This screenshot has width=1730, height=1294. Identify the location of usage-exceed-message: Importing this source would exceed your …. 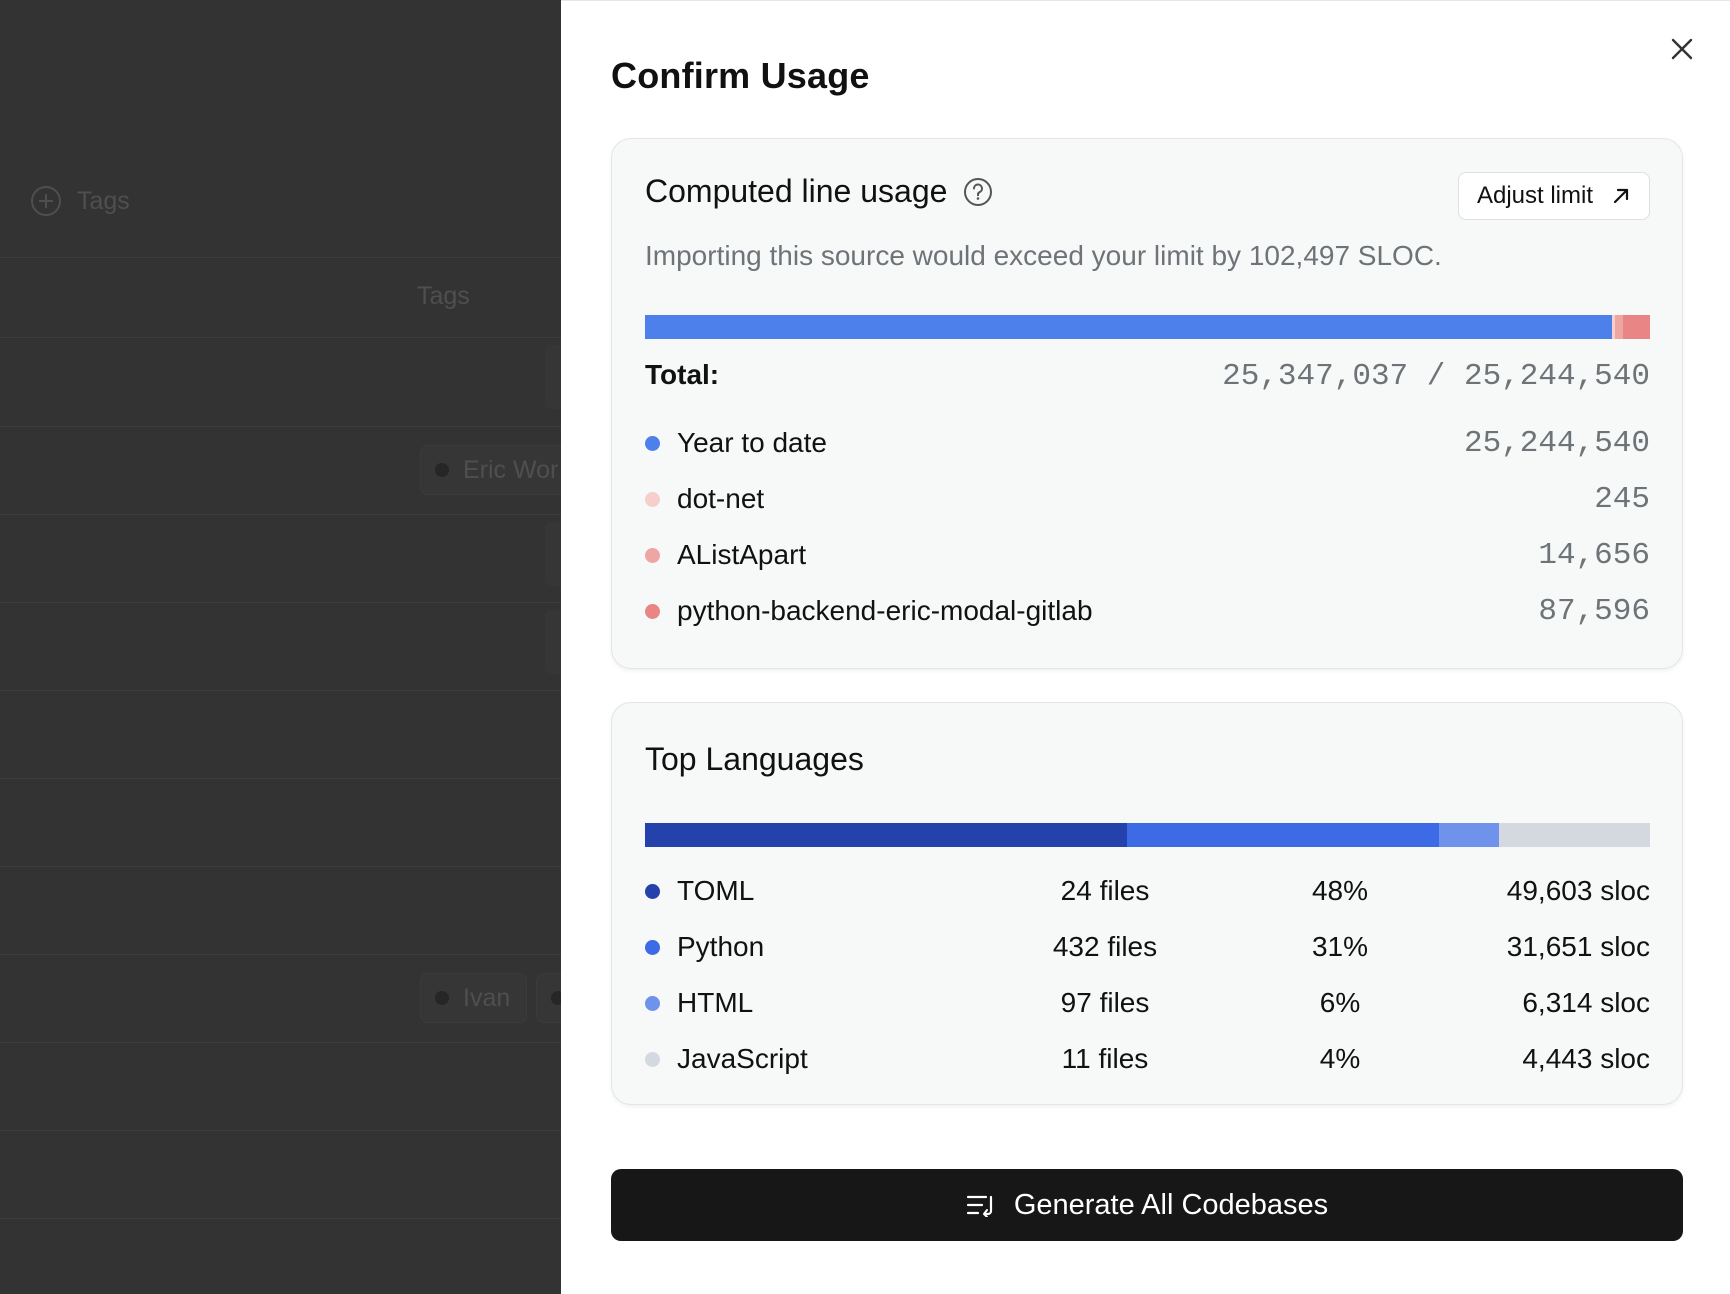
(1043, 255).